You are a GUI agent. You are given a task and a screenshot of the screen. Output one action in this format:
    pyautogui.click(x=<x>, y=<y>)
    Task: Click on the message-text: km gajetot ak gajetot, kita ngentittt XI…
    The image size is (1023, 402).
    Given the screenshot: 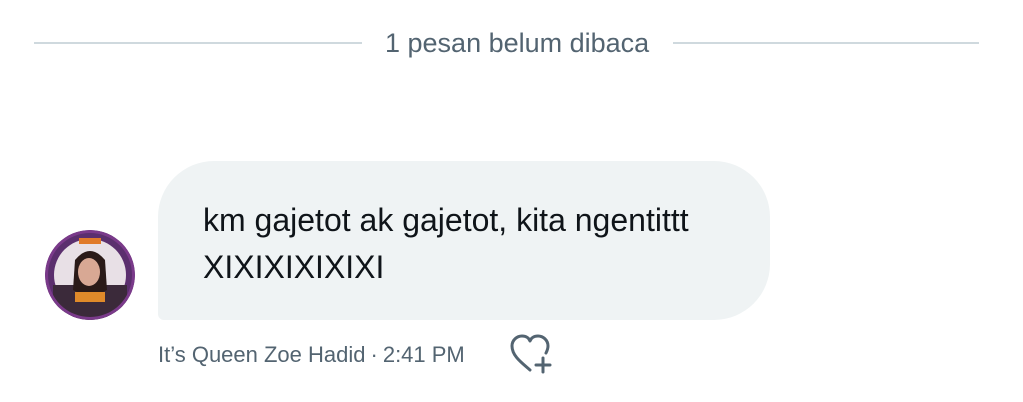 What is the action you would take?
    pyautogui.click(x=446, y=243)
    